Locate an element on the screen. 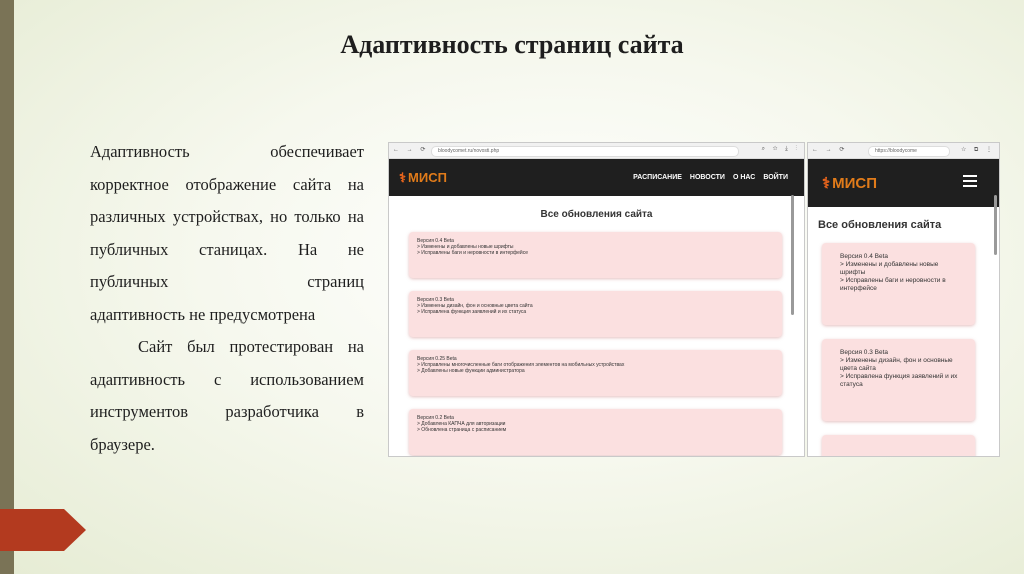 The width and height of the screenshot is (1024, 574). paragraph-1-end: адаптивность не предусмотрена is located at coordinates (203, 314).